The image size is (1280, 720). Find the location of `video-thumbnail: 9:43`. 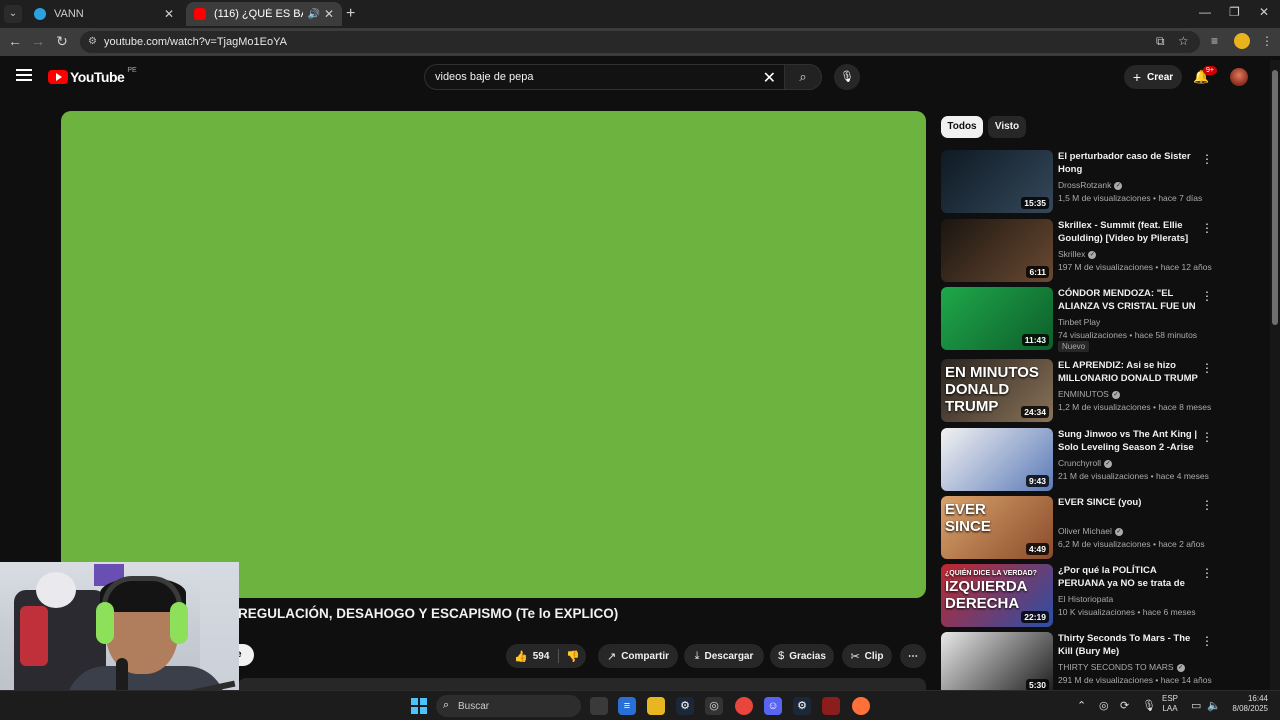

video-thumbnail: 9:43 is located at coordinates (997, 459).